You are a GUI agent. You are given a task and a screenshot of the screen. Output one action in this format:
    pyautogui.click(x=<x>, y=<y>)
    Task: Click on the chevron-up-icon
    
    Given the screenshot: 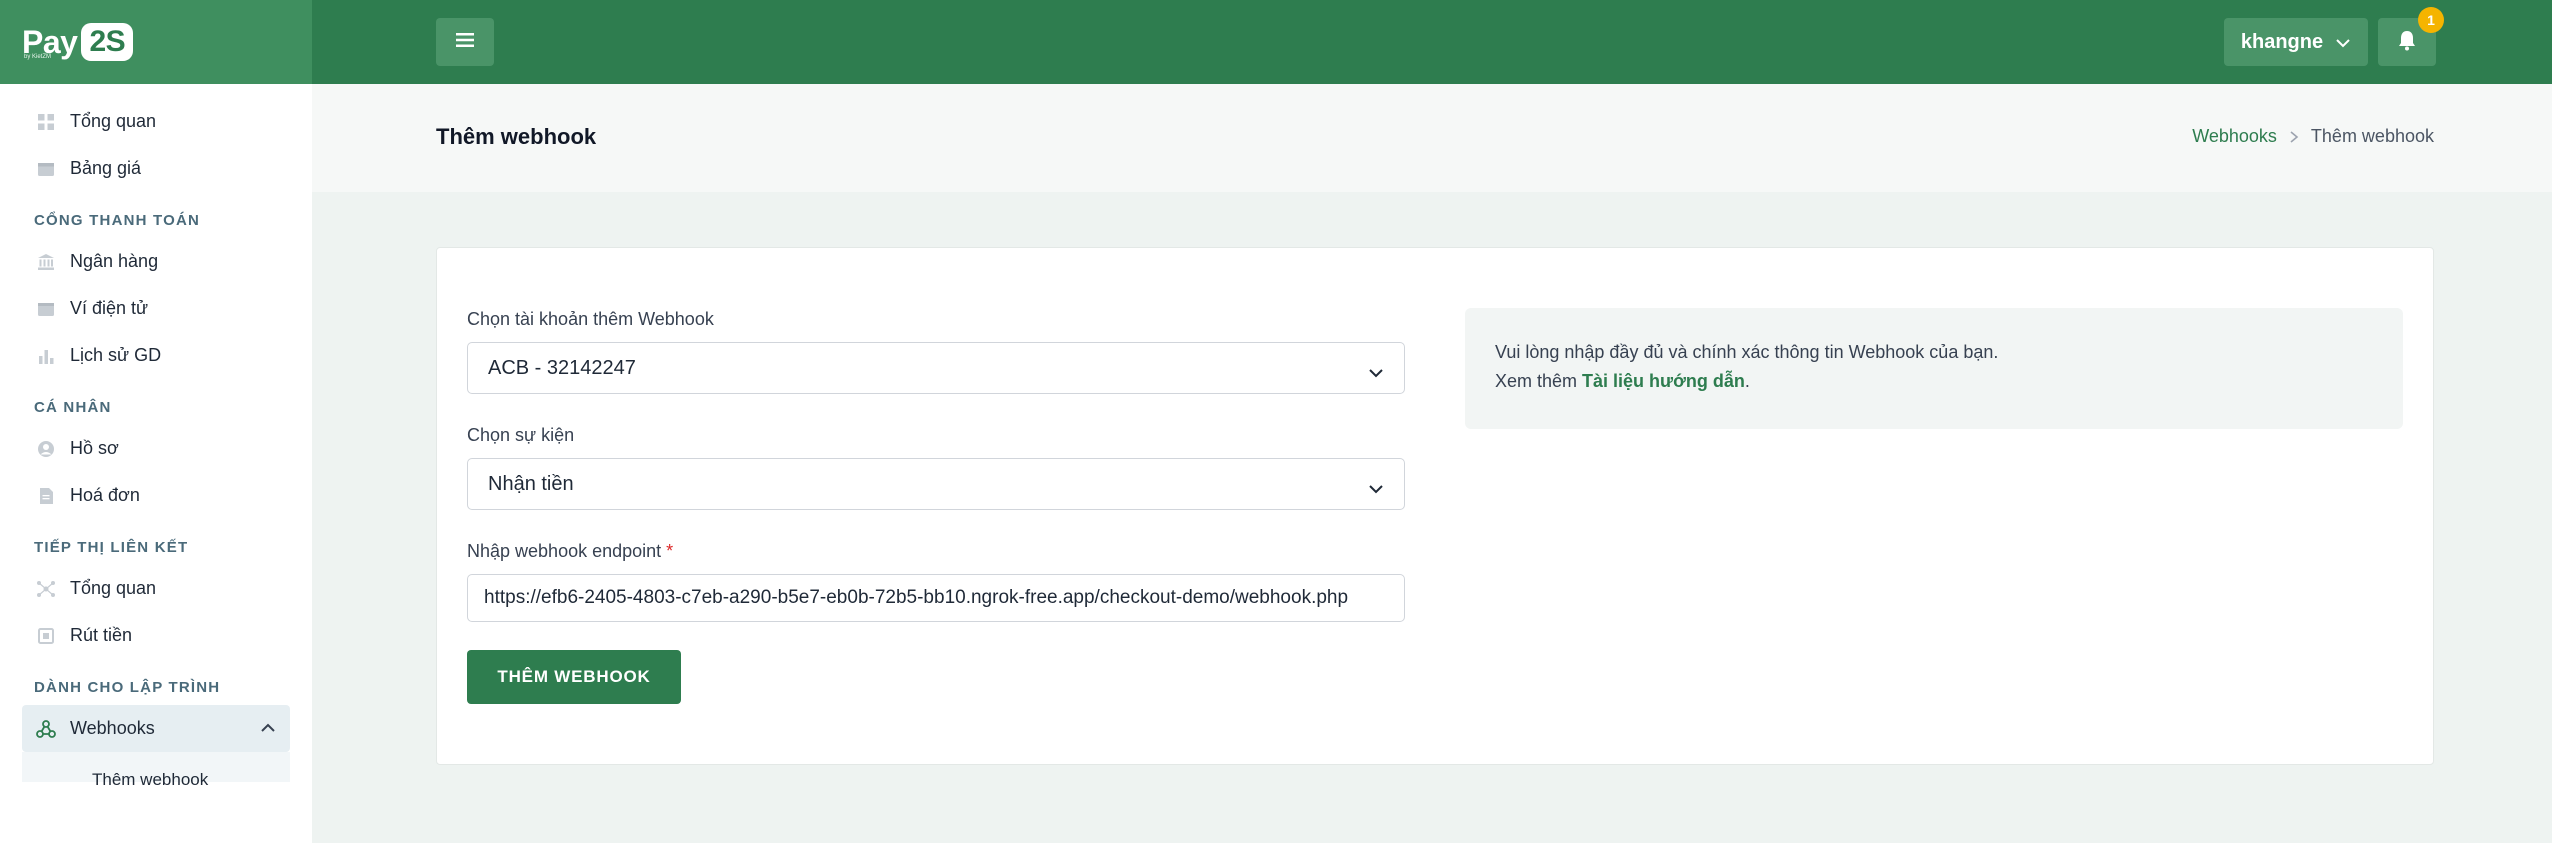 What is the action you would take?
    pyautogui.click(x=268, y=729)
    